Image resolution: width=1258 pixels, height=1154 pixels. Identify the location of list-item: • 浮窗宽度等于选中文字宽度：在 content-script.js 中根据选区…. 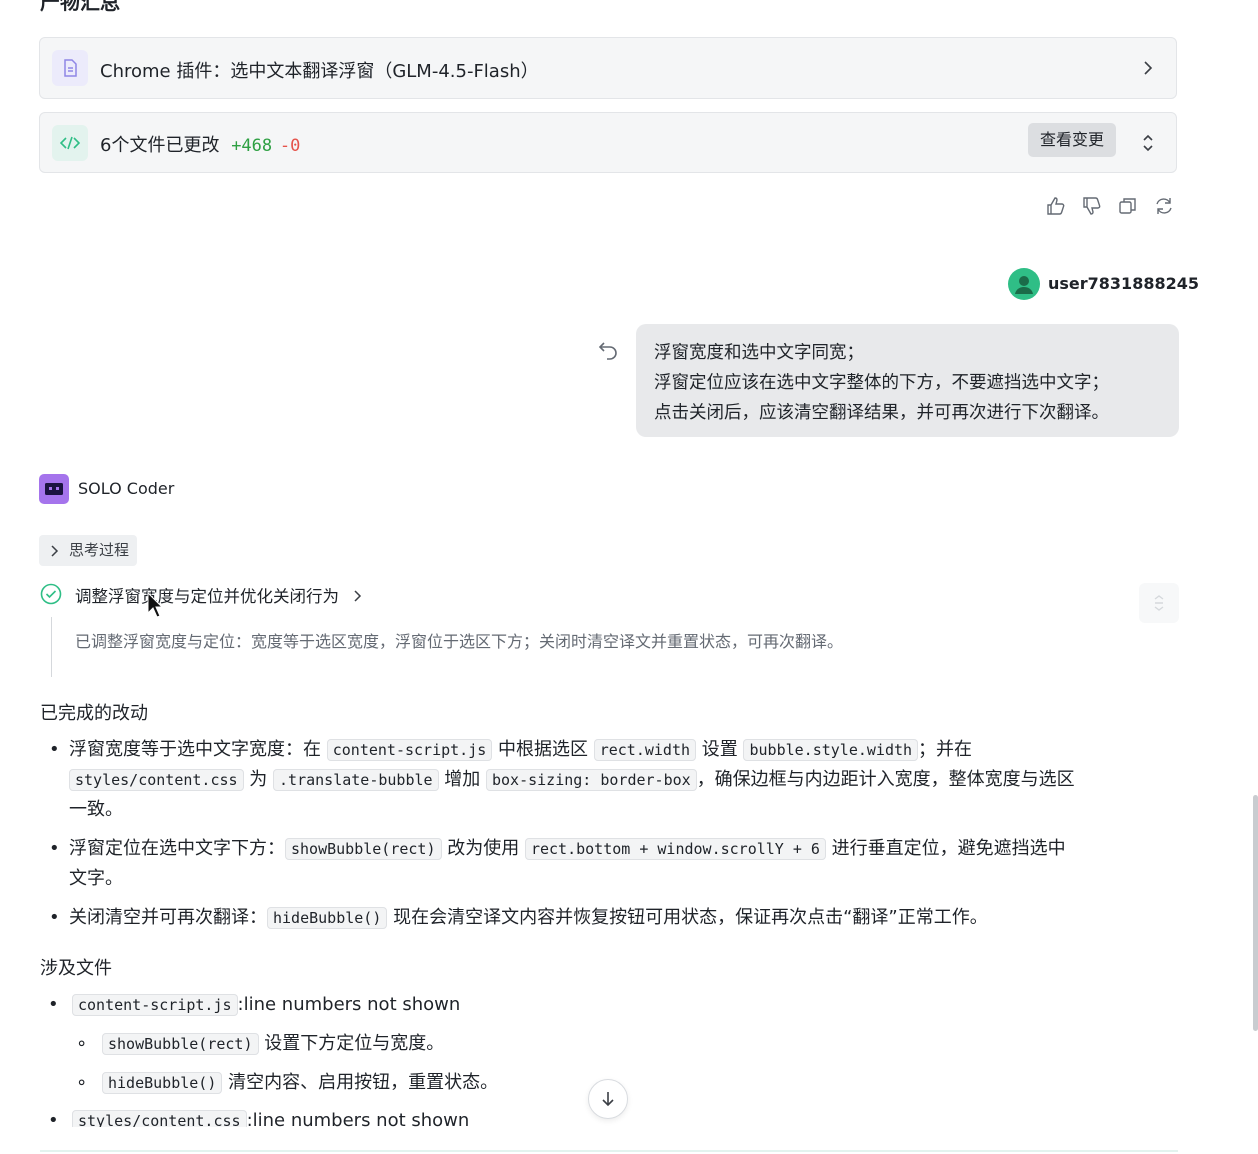
(562, 779).